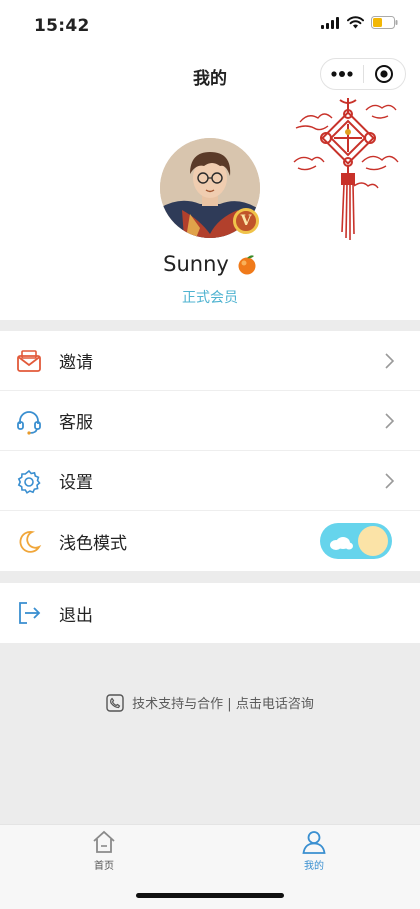  What do you see at coordinates (210, 481) in the screenshot?
I see `menu-item-settings: 设置` at bounding box center [210, 481].